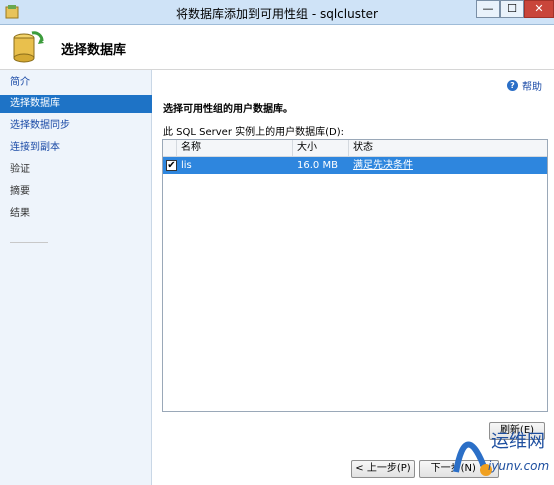 The height and width of the screenshot is (485, 554). What do you see at coordinates (94, 50) in the screenshot?
I see `page-title: 选择数据库` at bounding box center [94, 50].